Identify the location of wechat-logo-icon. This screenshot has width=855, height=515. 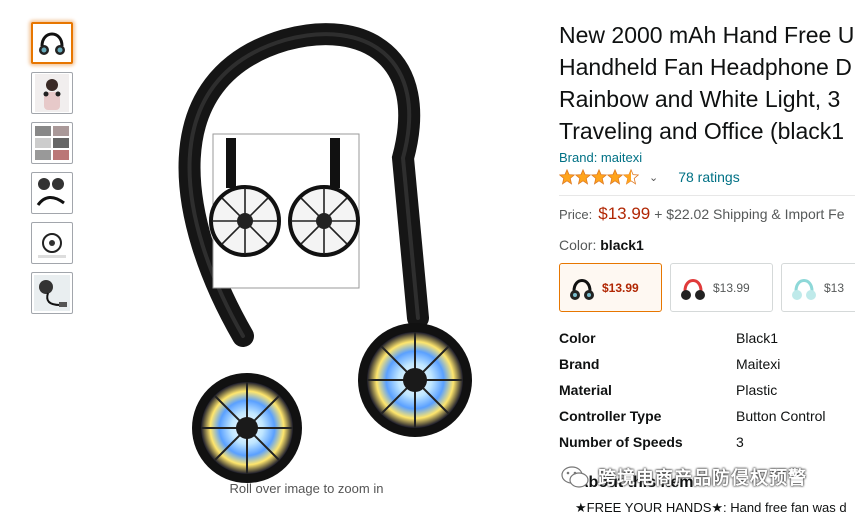
(575, 477).